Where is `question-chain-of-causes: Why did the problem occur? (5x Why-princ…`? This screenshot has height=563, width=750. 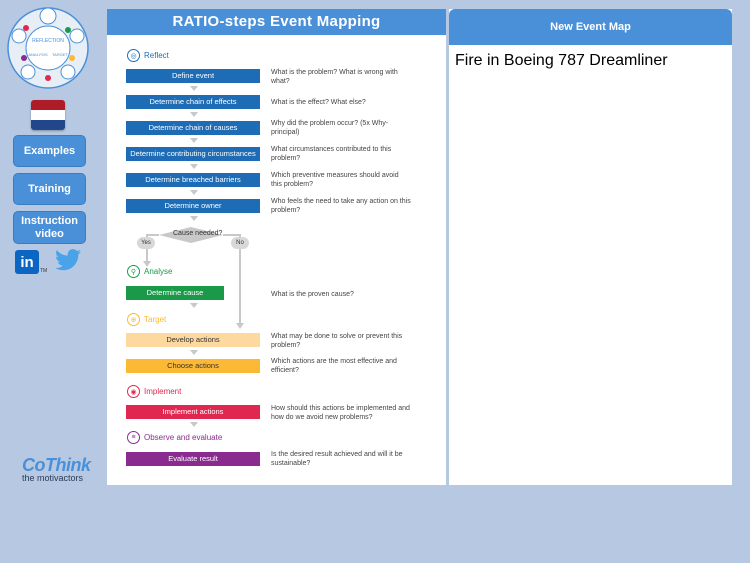
question-chain-of-causes: Why did the problem occur? (5x Why-princ… is located at coordinates (330, 128).